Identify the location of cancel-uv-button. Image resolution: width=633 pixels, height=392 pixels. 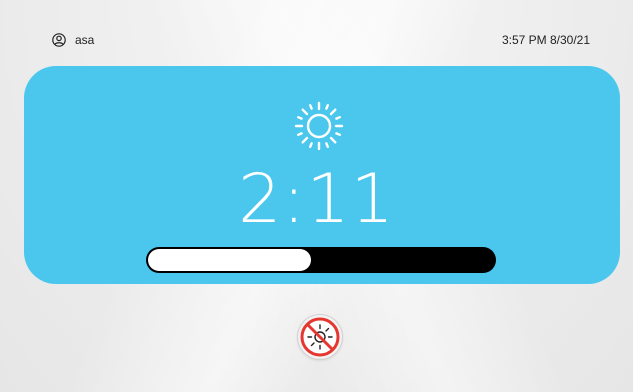
(320, 337).